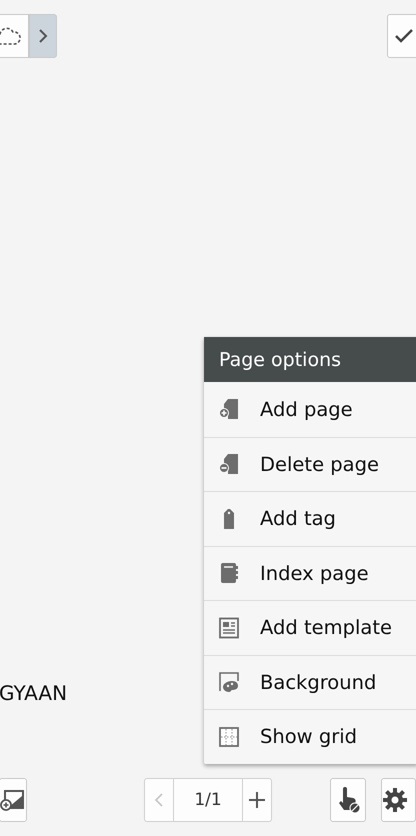  Describe the element at coordinates (395, 800) in the screenshot. I see `settings-icon` at that location.